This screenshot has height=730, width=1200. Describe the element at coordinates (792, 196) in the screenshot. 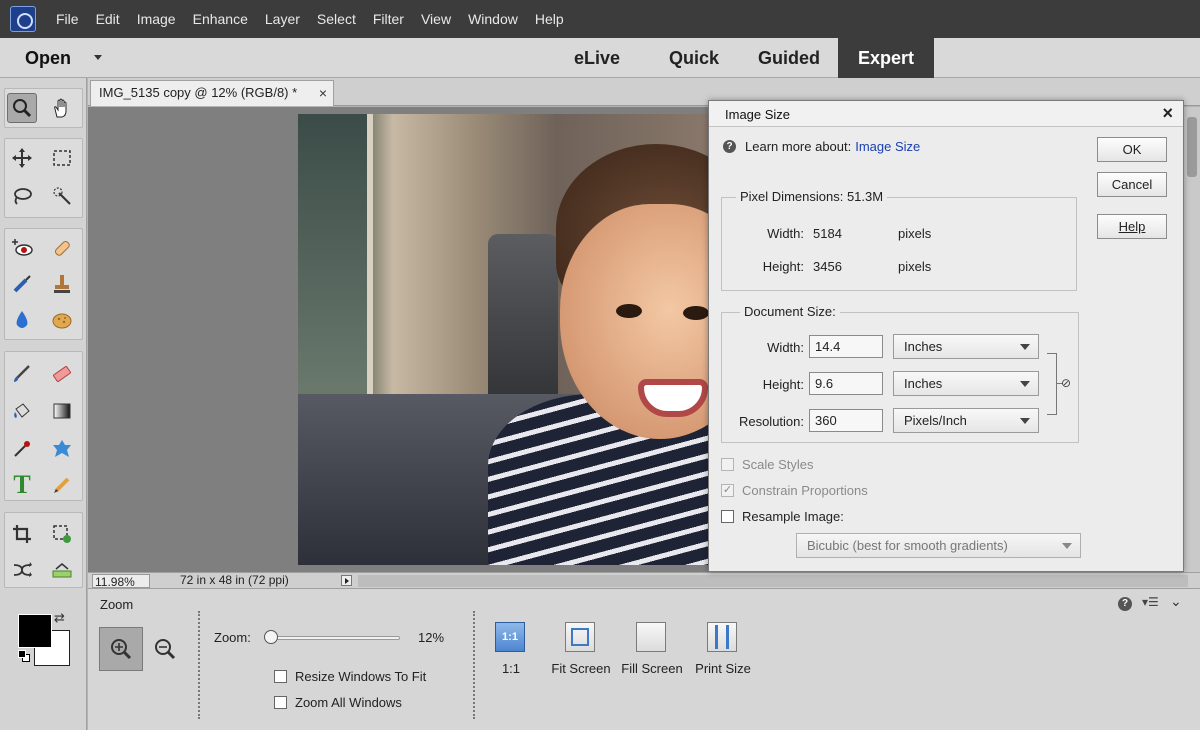

I see `pixel-dimensions-label: Pixel Dimensions:` at that location.